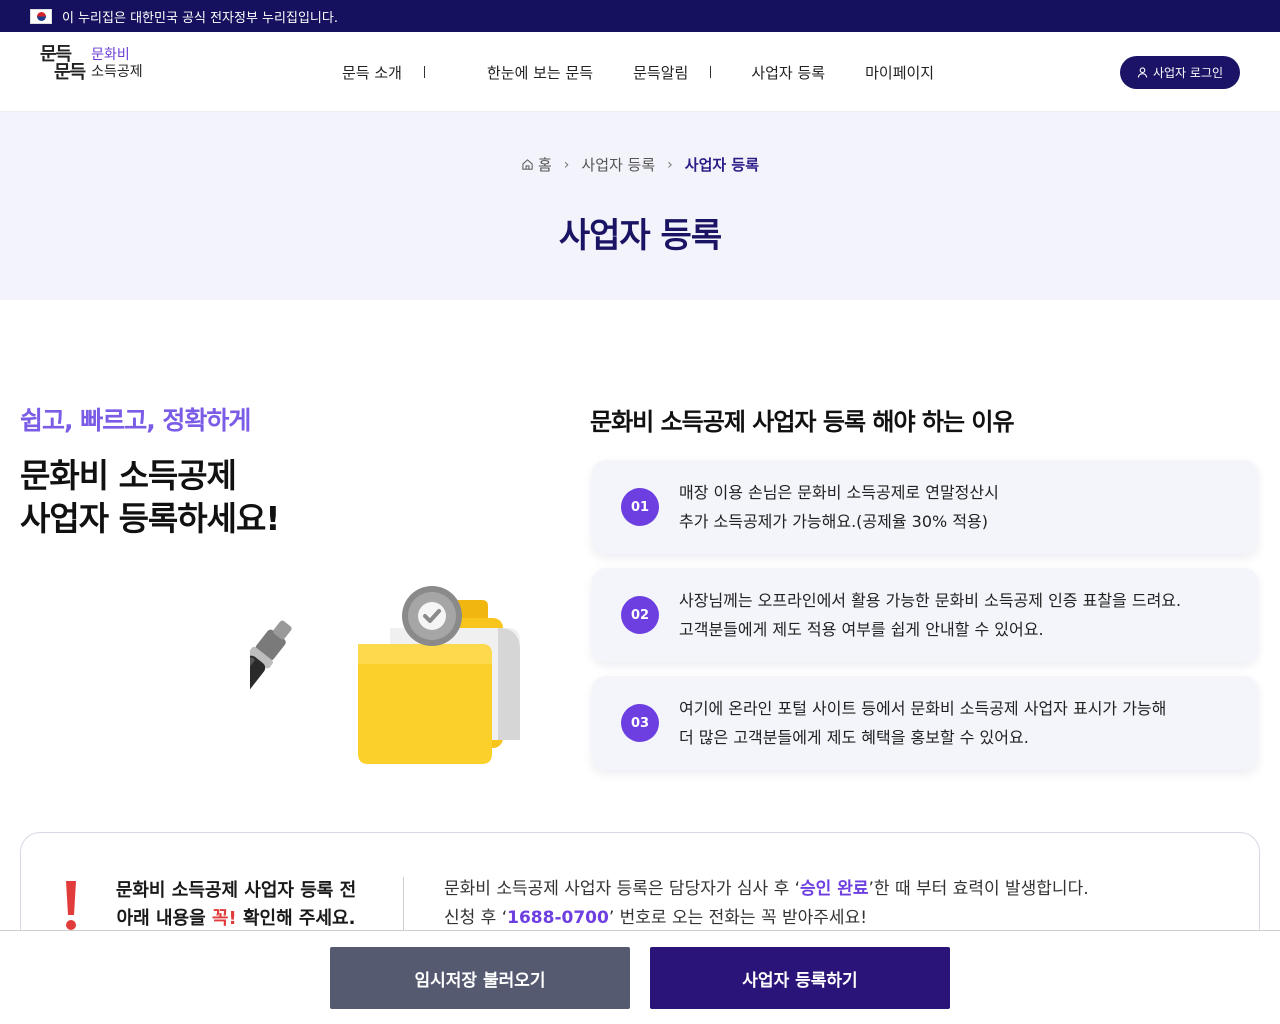 The image size is (1280, 1024). Describe the element at coordinates (738, 918) in the screenshot. I see `notice-body-text: ’ 번호로 오는 전화는 꼭 받아주세요!` at that location.